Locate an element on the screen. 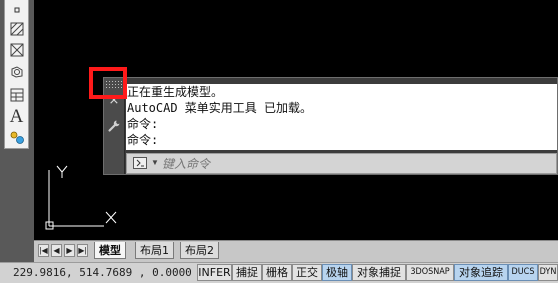 The image size is (558, 283). layout-tab-bar: |◀ ◀ ▶ ▶| 模型 布局1 布局2 is located at coordinates (296, 251).